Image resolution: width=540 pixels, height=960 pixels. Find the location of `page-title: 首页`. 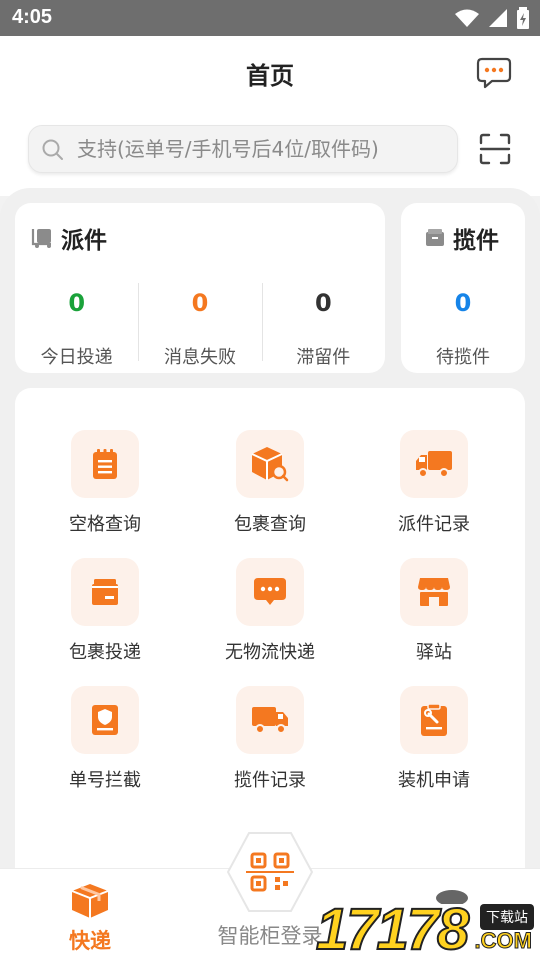

page-title: 首页 is located at coordinates (270, 76).